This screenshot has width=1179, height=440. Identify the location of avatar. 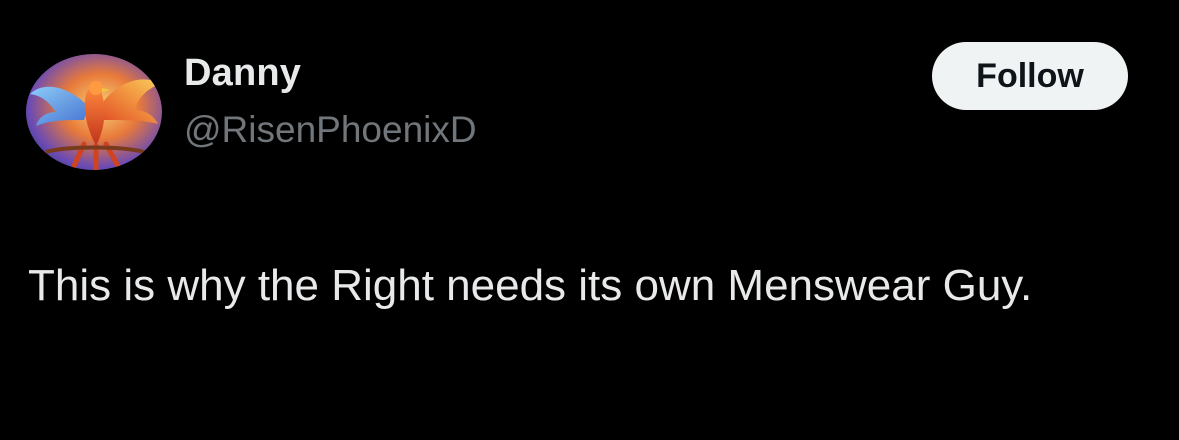
(94, 112).